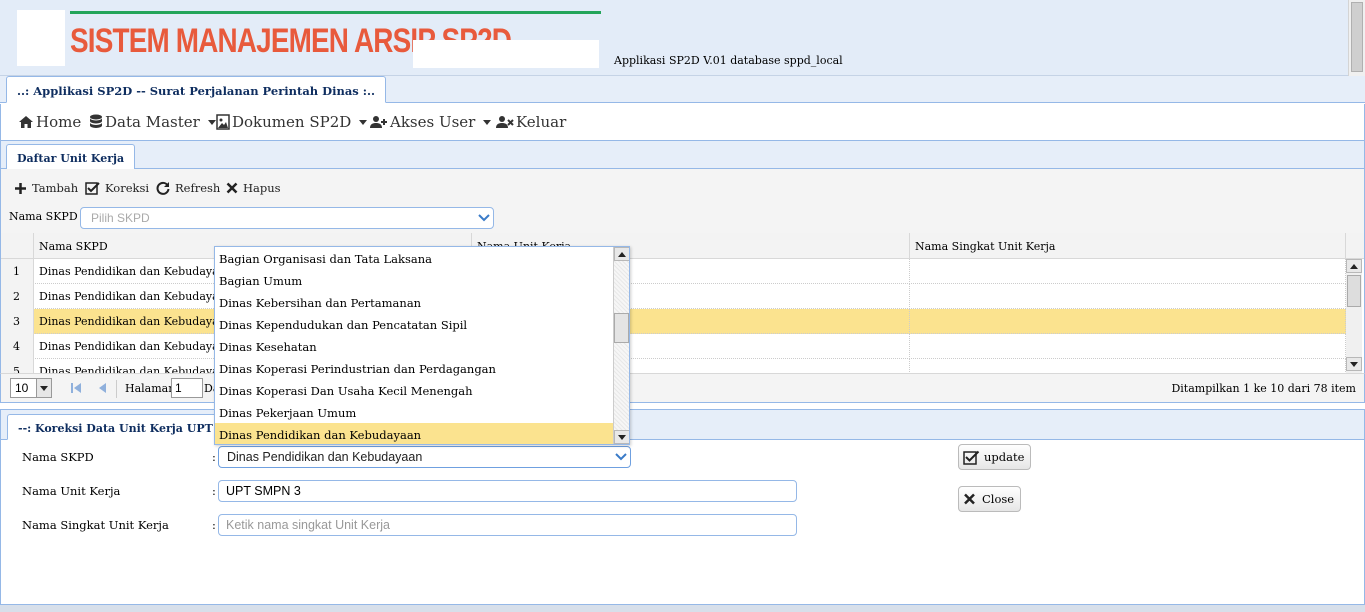  Describe the element at coordinates (424, 457) in the screenshot. I see `nama-skpd-combobox: Dinas Pendidikan dan Kebudayaan` at that location.